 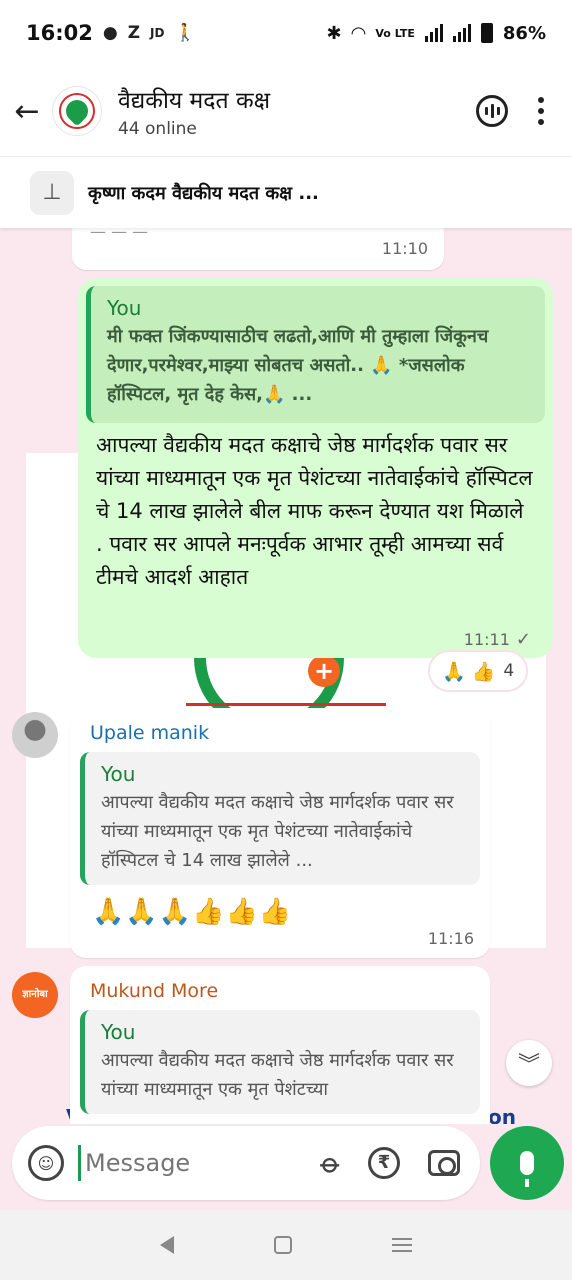 What do you see at coordinates (27, 111) in the screenshot?
I see `back-arrow-icon: ←` at bounding box center [27, 111].